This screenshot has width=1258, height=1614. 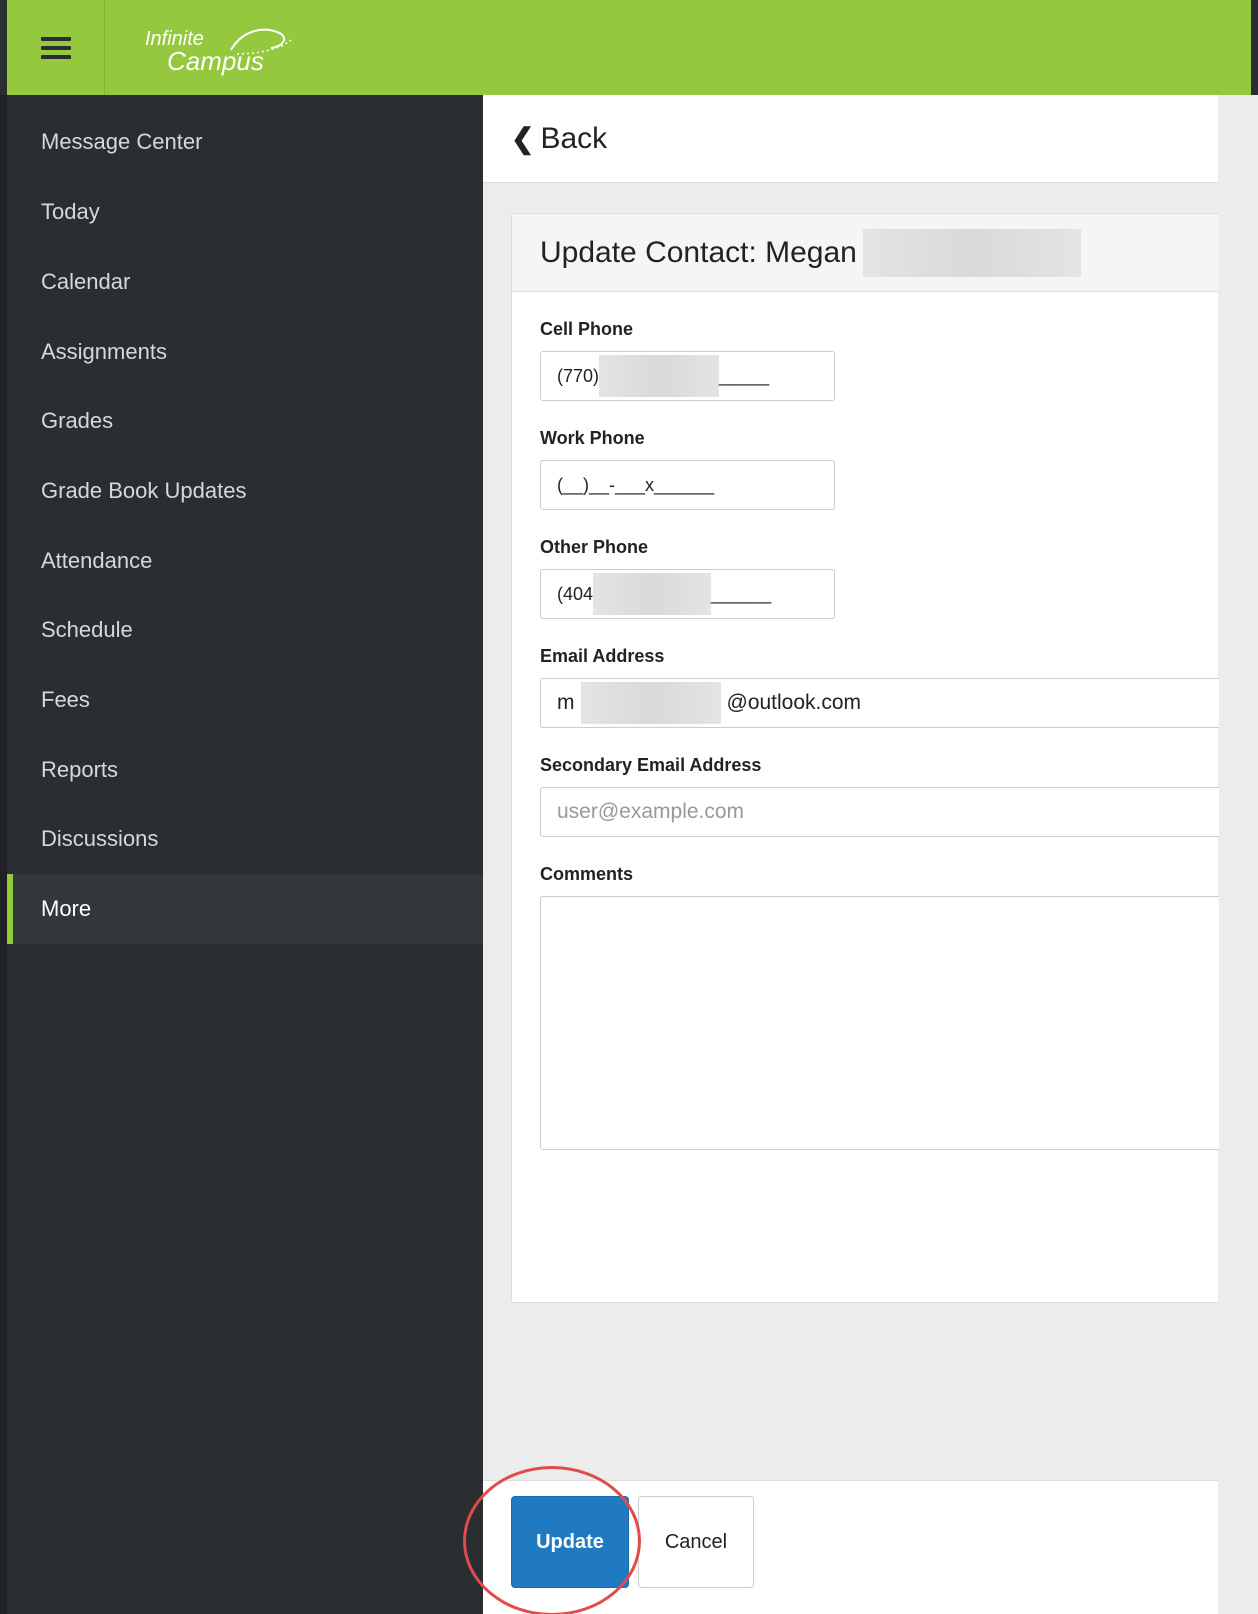 What do you see at coordinates (104, 351) in the screenshot?
I see `sidebar-item-label: Assignments` at bounding box center [104, 351].